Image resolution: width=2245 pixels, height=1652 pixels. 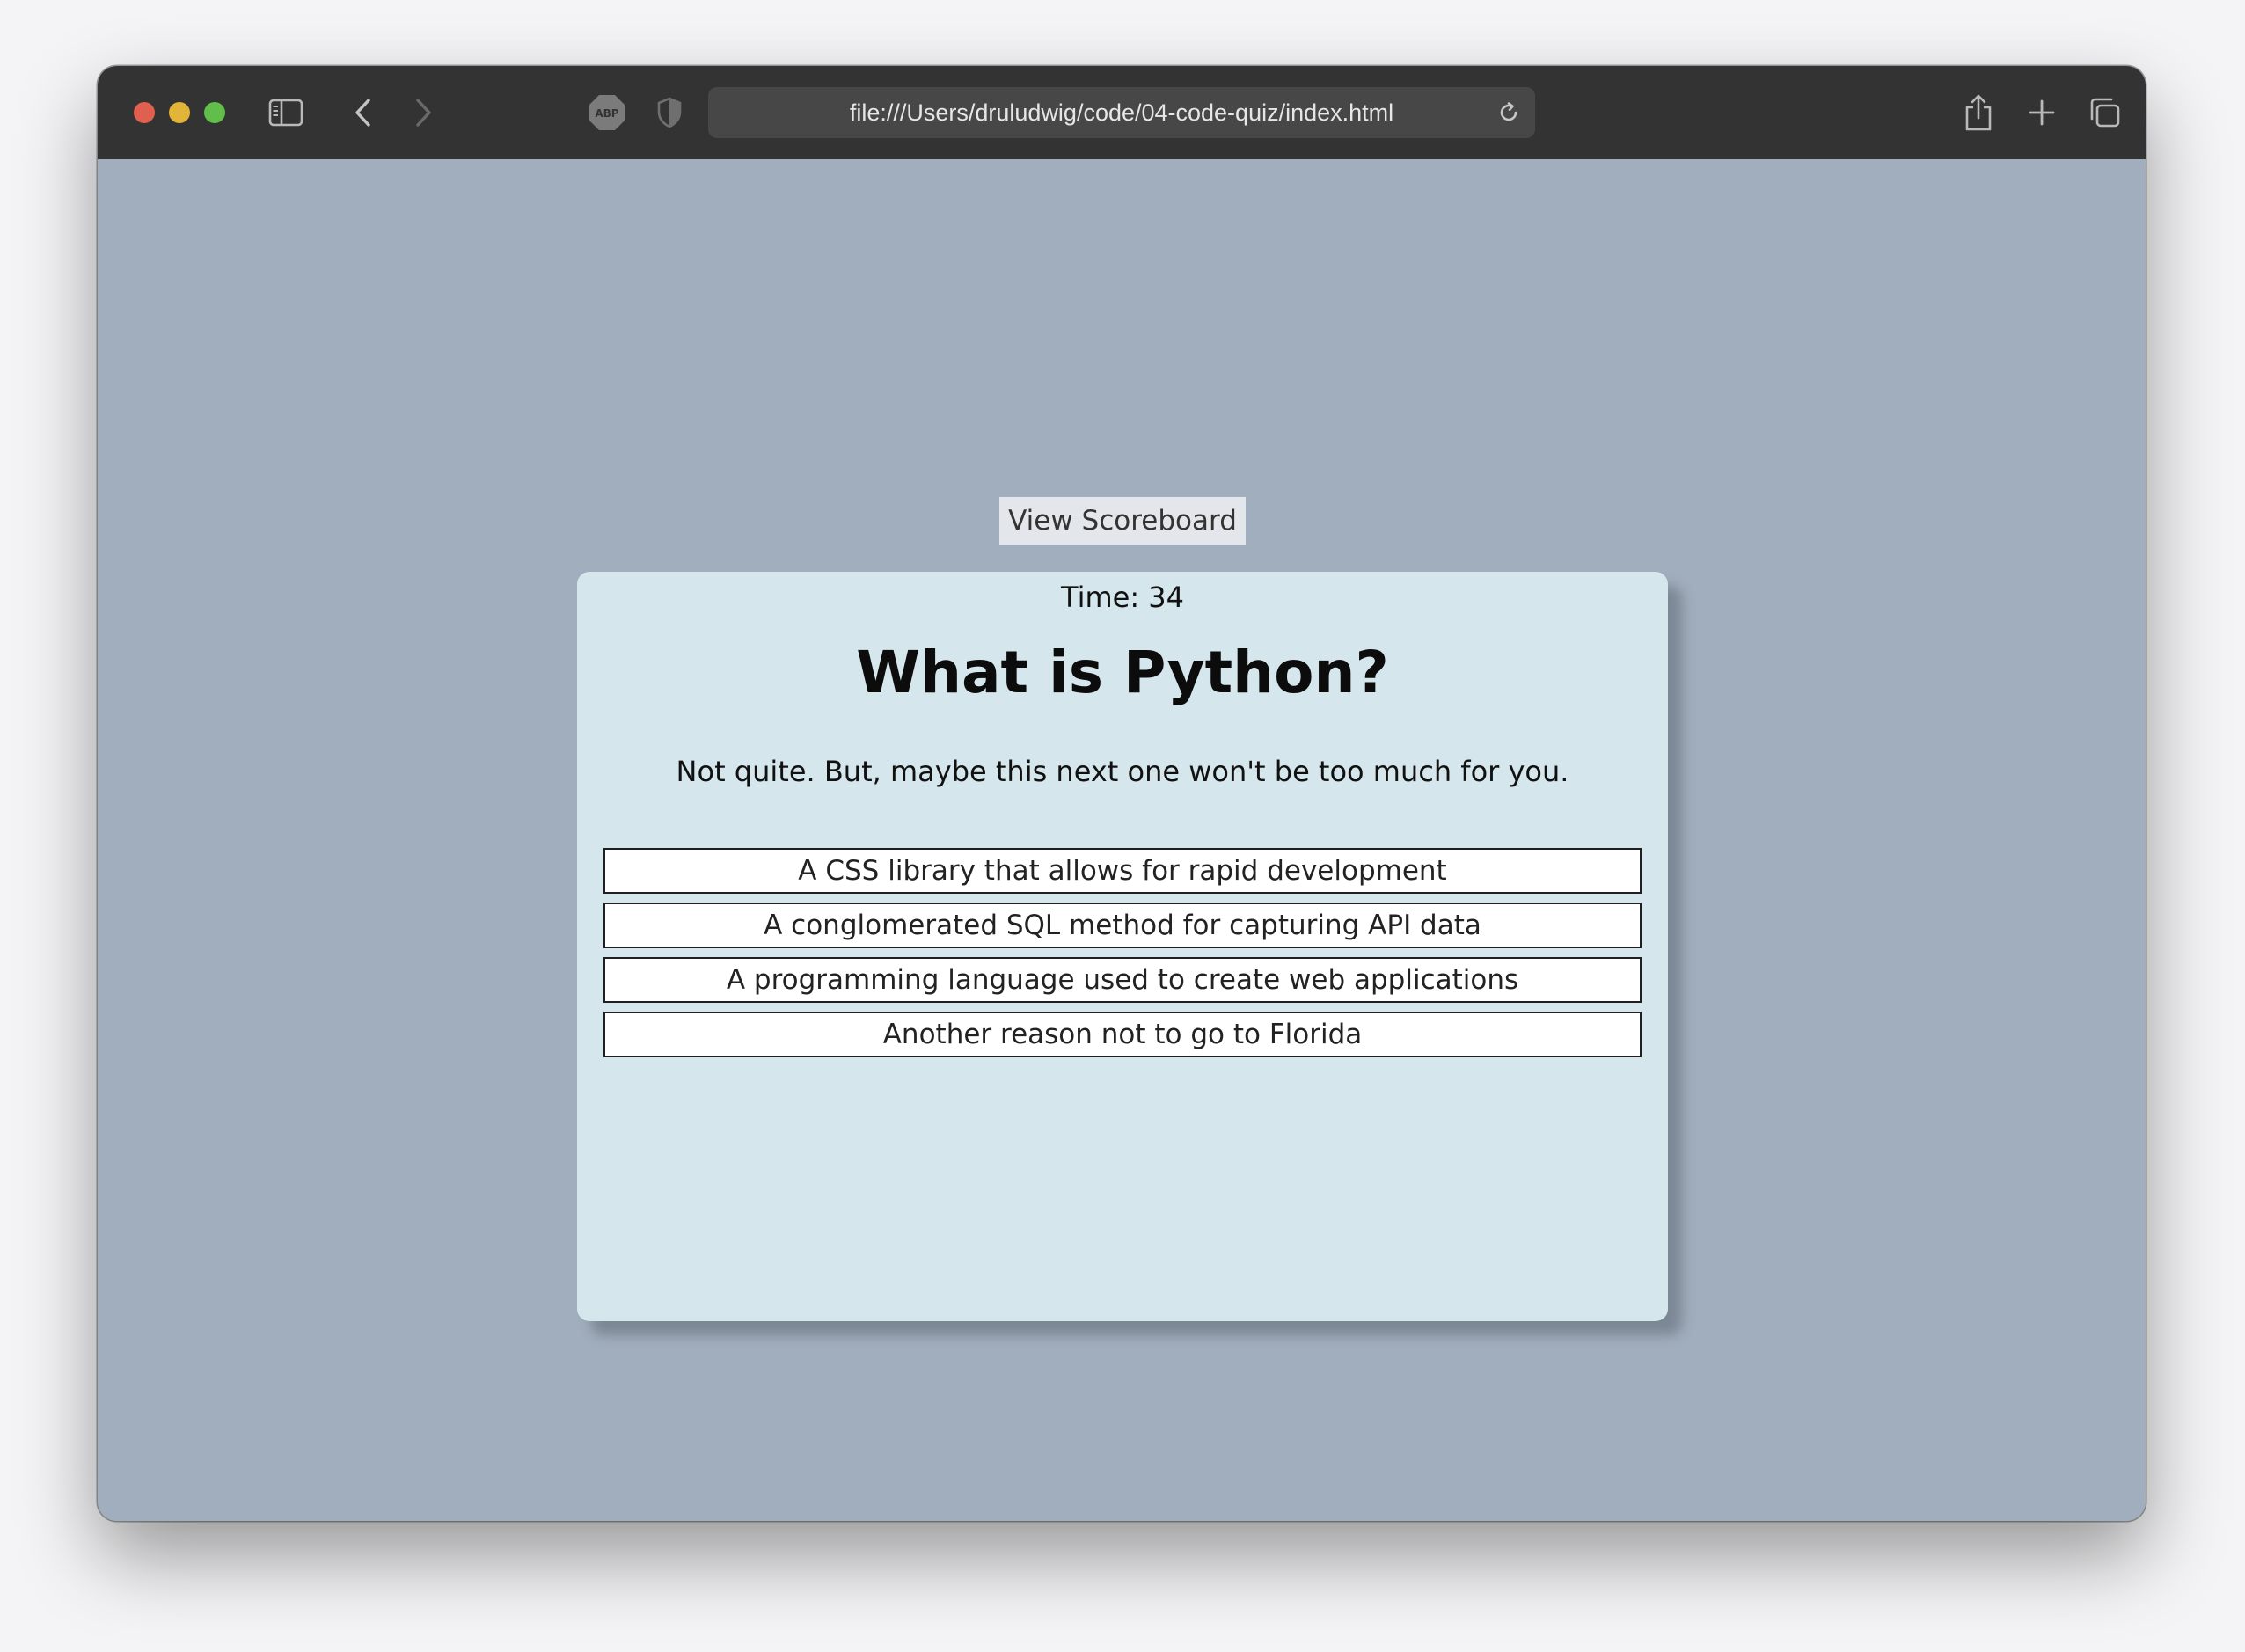 I want to click on adblock-plus-icon: ABP, so click(x=607, y=112).